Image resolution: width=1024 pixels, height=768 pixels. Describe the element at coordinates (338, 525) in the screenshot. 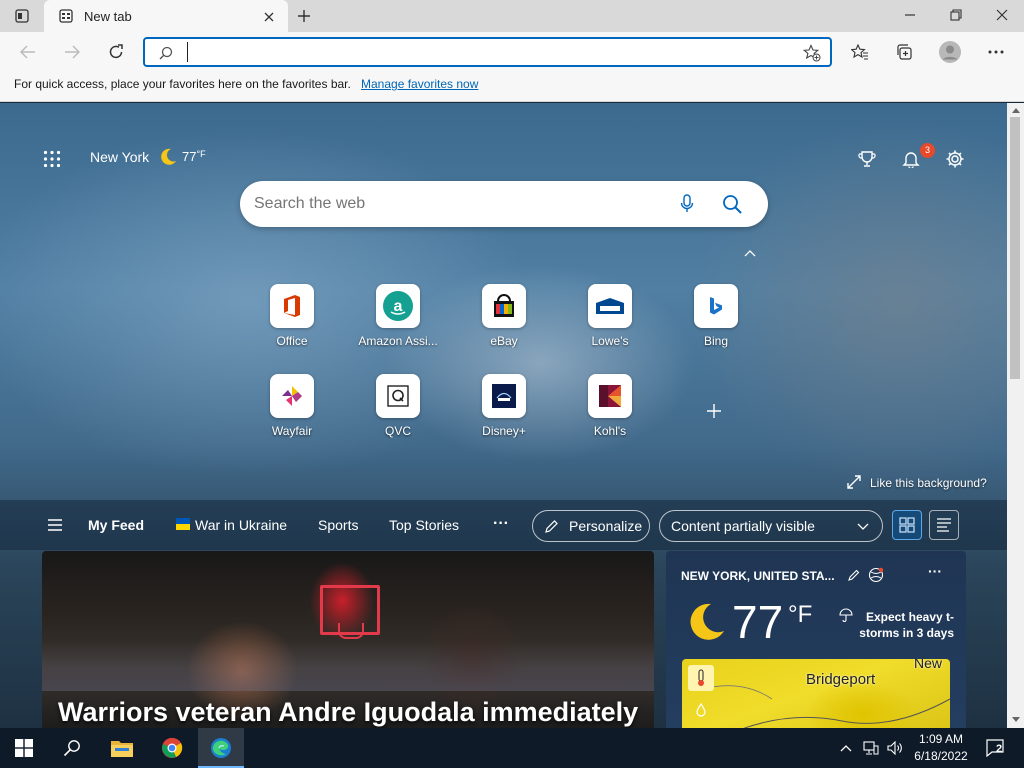

I see `tab-sports: Sports` at that location.